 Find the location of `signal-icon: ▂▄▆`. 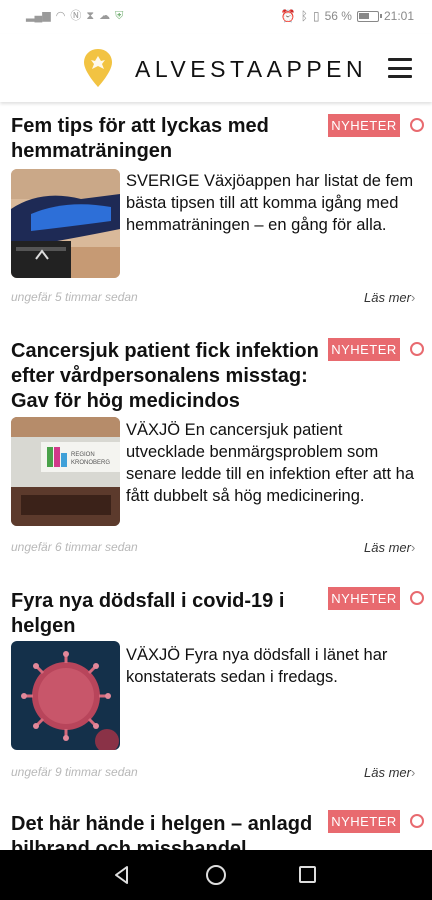

signal-icon: ▂▄▆ is located at coordinates (38, 16).